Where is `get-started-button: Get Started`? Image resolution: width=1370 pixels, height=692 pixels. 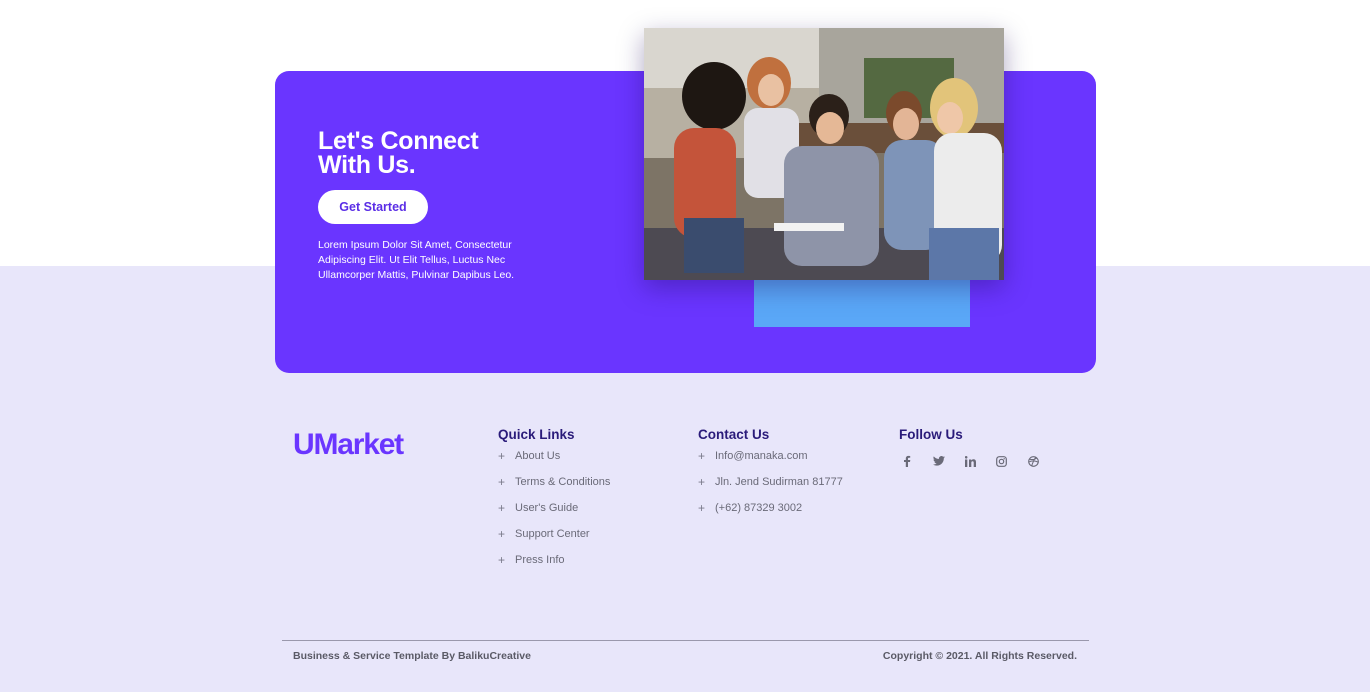
get-started-button: Get Started is located at coordinates (373, 207).